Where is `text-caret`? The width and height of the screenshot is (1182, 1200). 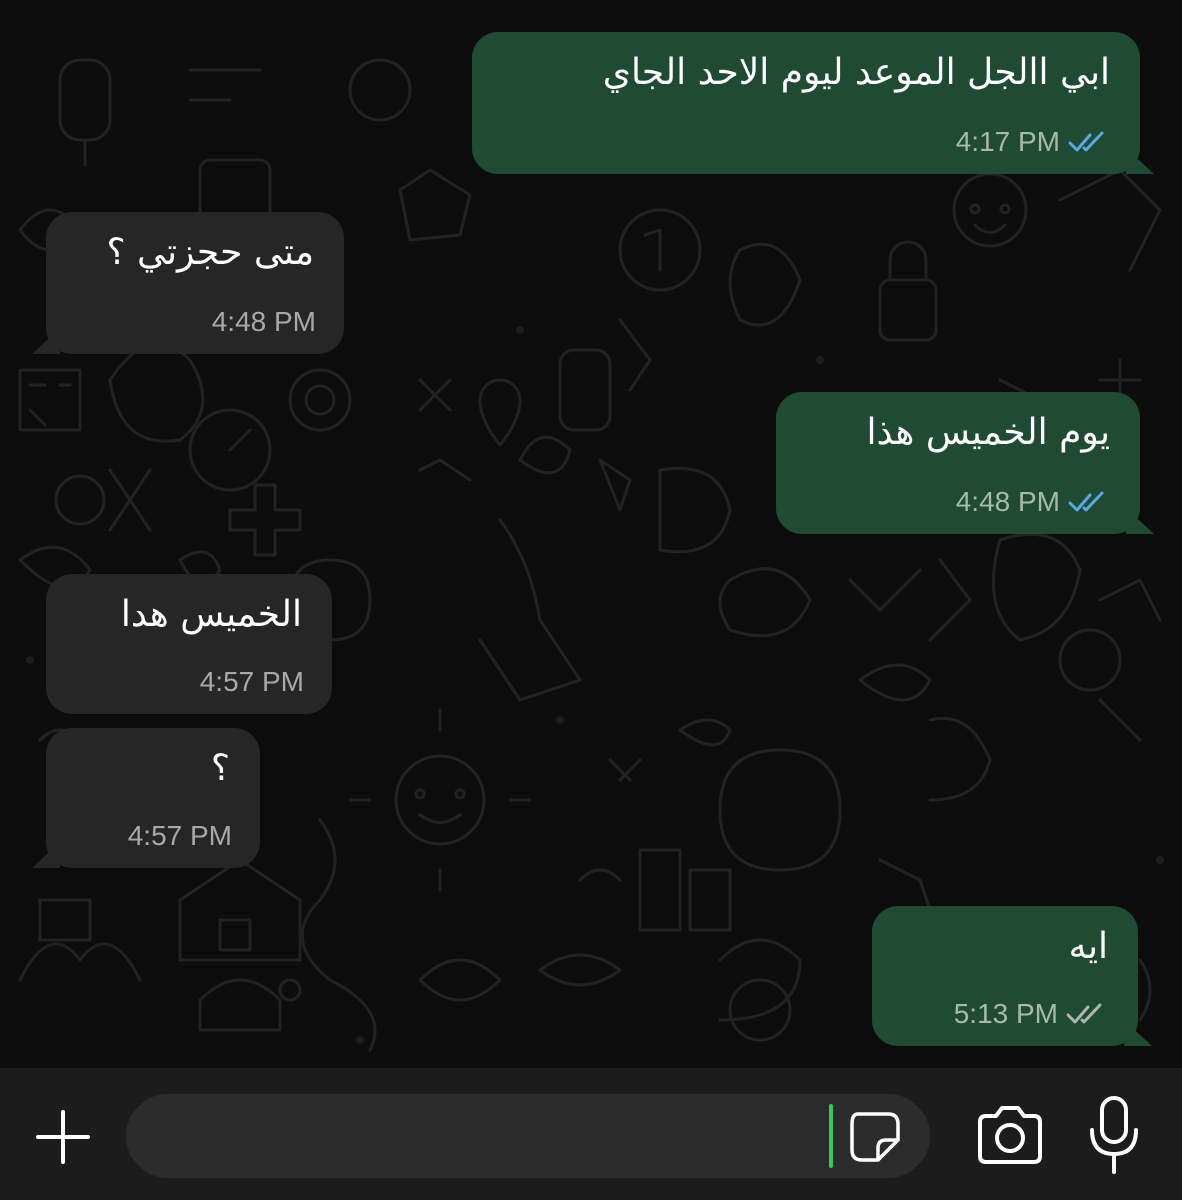
text-caret is located at coordinates (831, 1136).